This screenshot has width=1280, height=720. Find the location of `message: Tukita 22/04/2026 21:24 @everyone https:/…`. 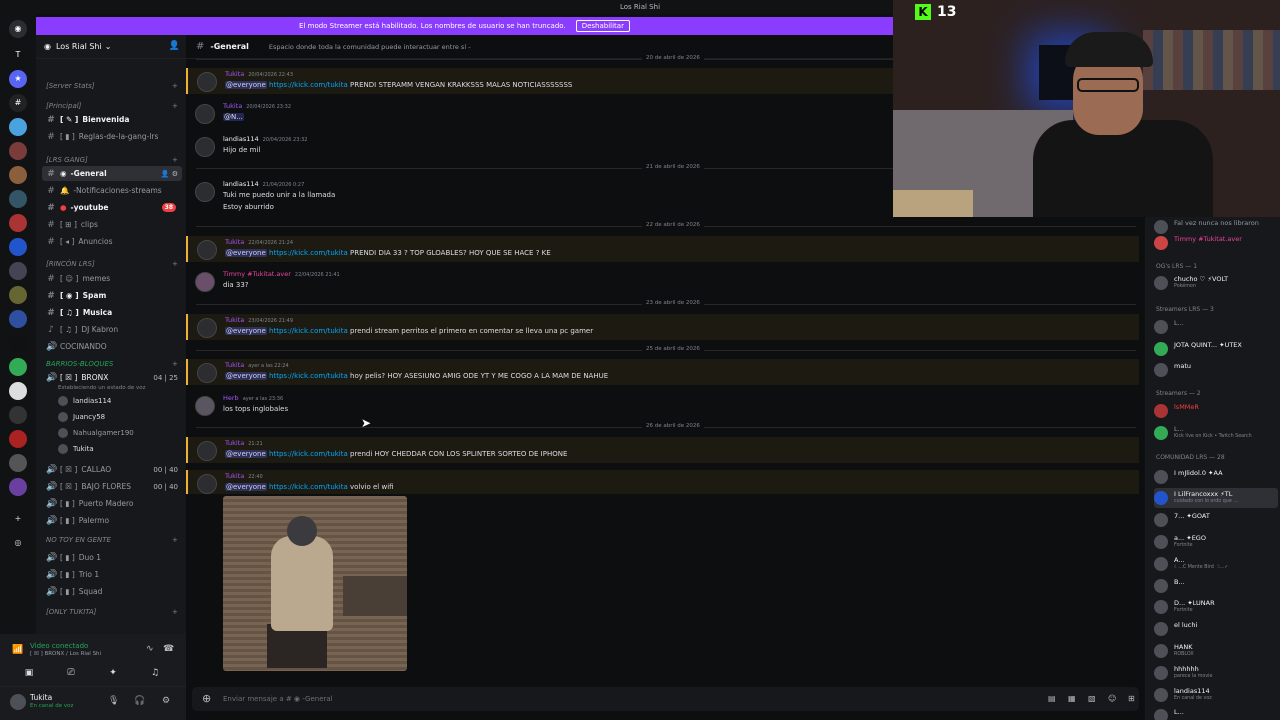

message: Tukita 22/04/2026 21:24 @everyone https:/… is located at coordinates (662, 249).